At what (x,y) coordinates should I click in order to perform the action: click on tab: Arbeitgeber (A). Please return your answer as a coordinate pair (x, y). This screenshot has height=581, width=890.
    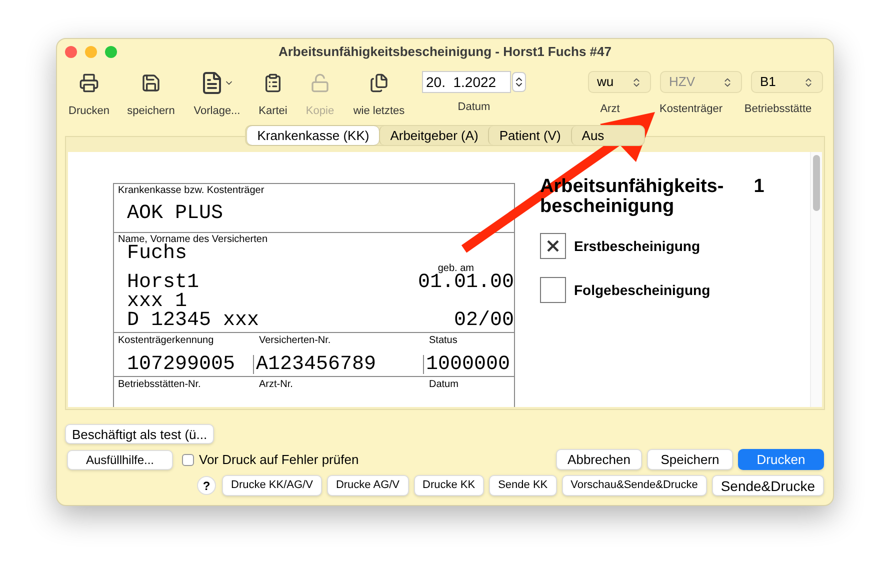
    Looking at the image, I should click on (433, 135).